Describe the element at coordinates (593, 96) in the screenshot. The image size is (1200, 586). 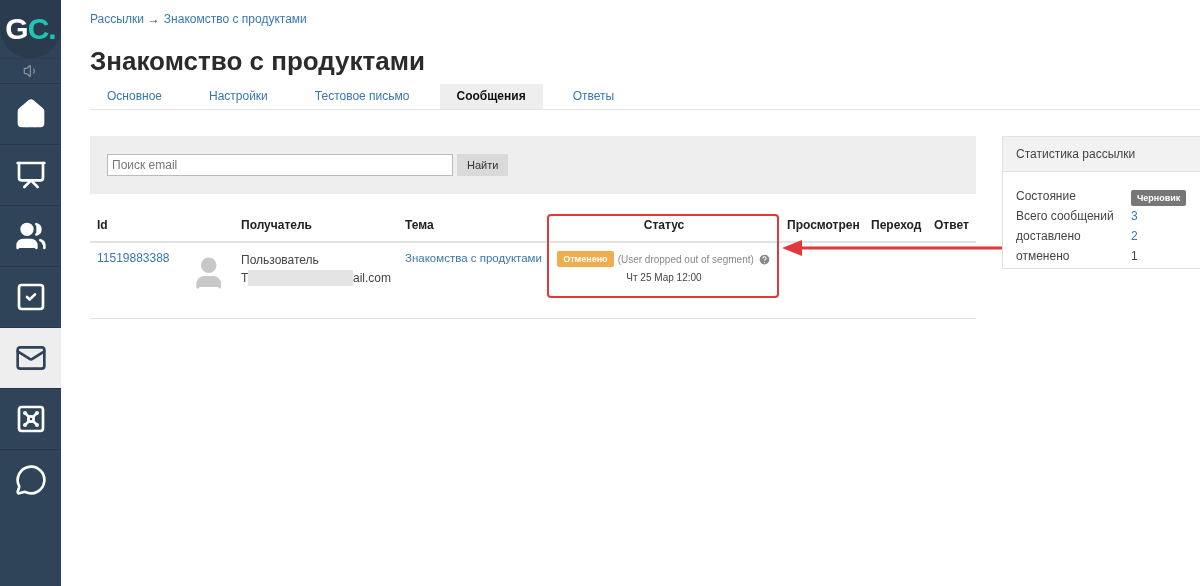
I see `tab: Ответы` at that location.